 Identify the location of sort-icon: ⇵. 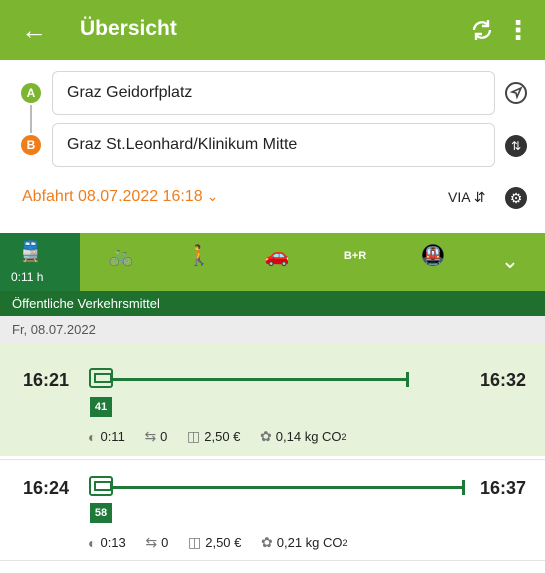
(479, 197).